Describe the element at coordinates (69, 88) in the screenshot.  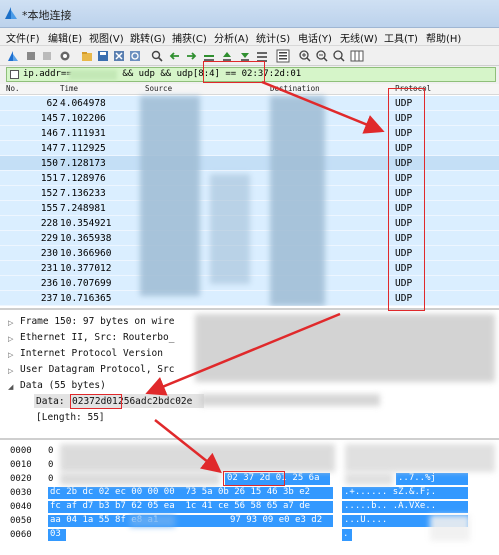
I see `col-time: Time` at that location.